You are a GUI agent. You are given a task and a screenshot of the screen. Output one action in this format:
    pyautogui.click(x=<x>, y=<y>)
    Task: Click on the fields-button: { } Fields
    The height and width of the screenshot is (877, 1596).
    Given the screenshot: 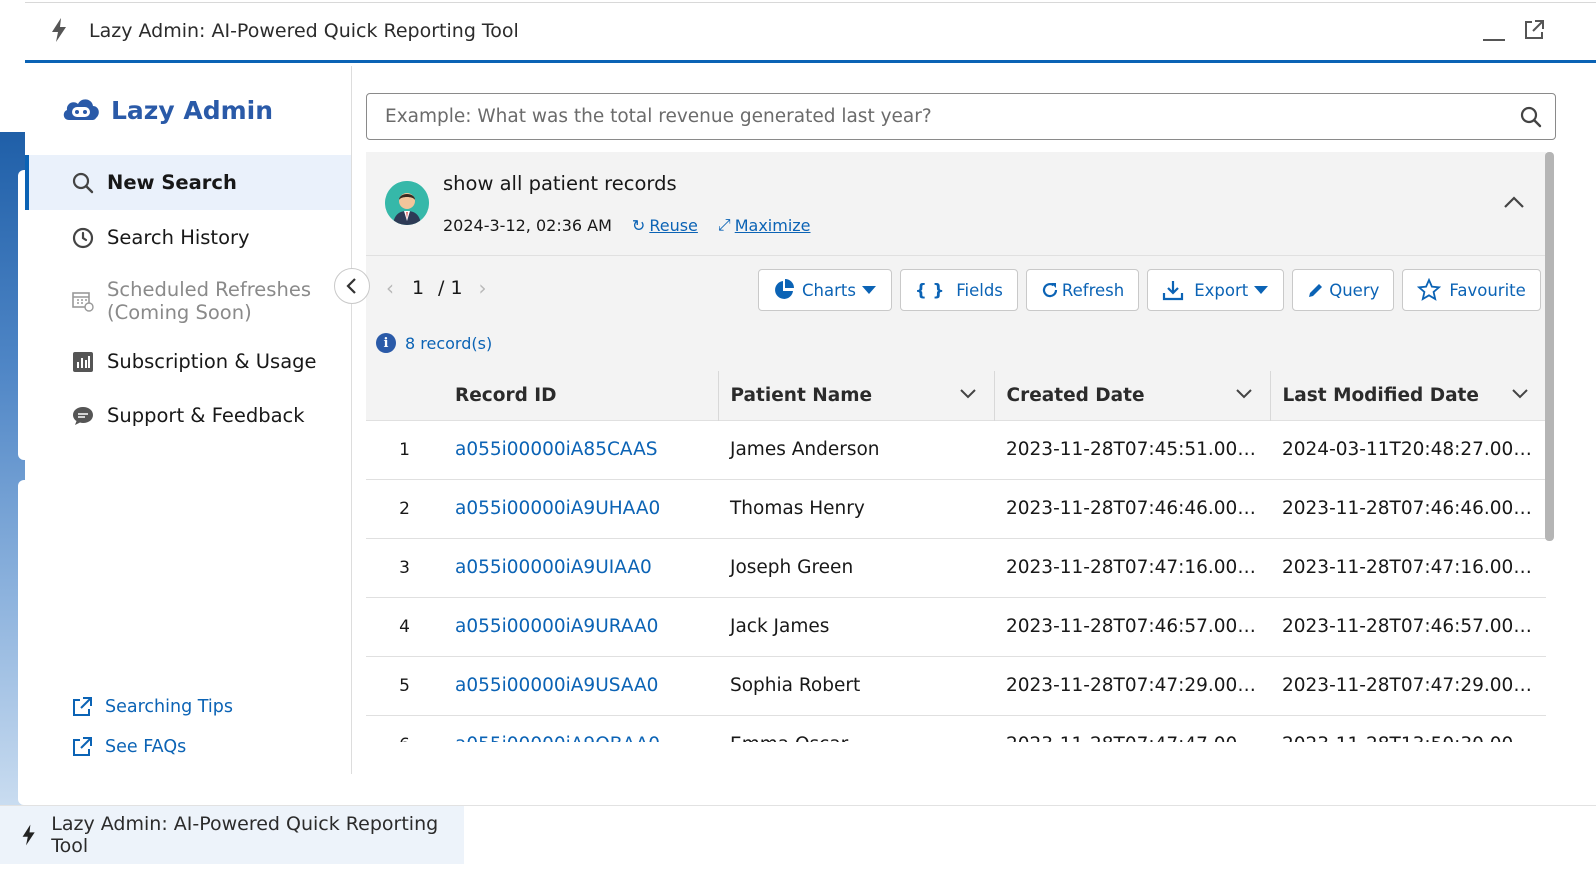 What is the action you would take?
    pyautogui.click(x=958, y=290)
    